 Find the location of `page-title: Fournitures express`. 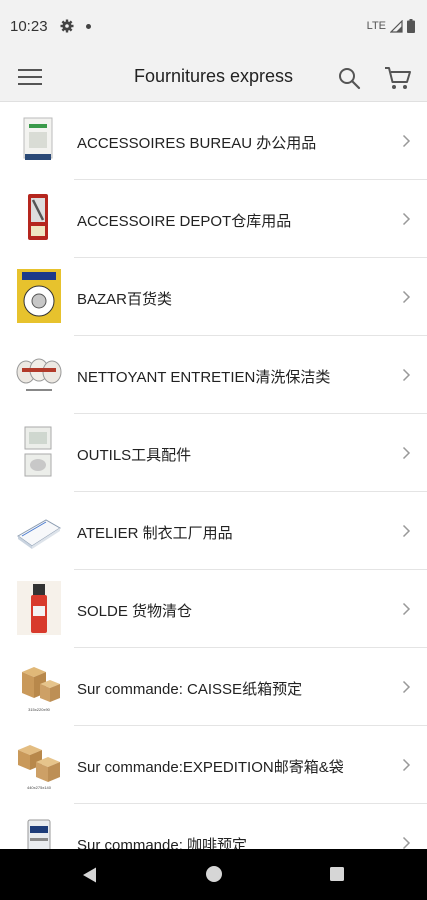

page-title: Fournitures express is located at coordinates (213, 76).